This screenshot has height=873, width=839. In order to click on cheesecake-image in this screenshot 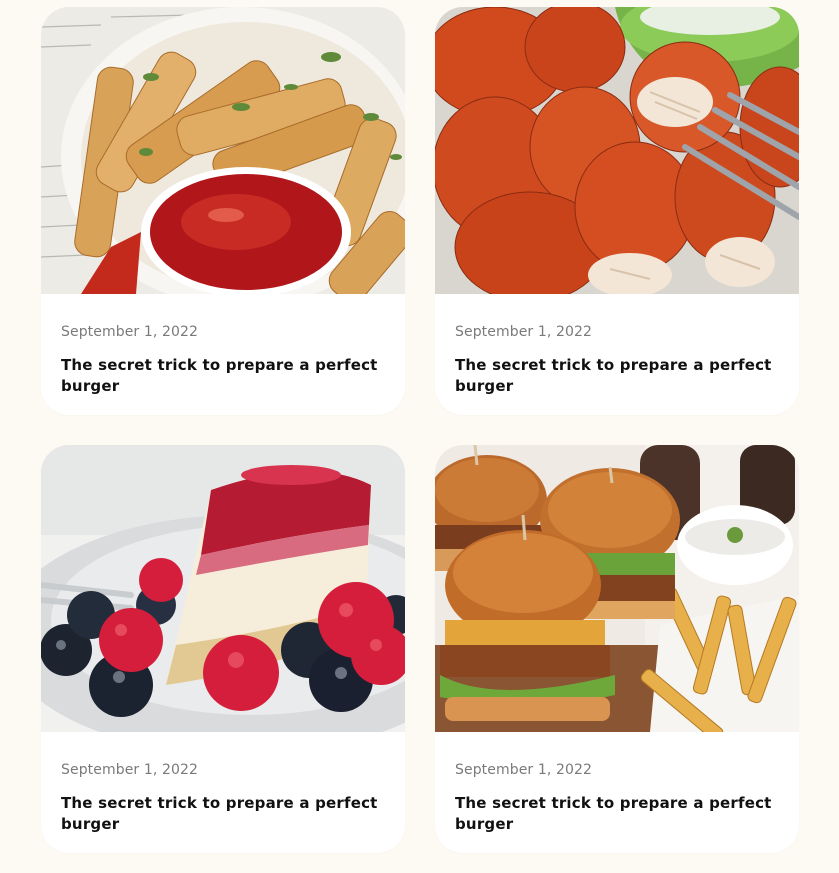, I will do `click(223, 588)`.